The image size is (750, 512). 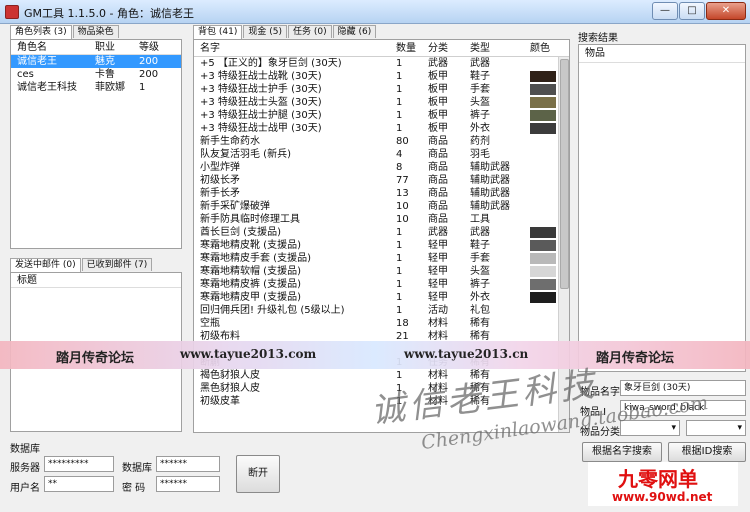 I want to click on bag-row: 小型炸弹 8 商品 辅助武器, so click(x=381, y=167).